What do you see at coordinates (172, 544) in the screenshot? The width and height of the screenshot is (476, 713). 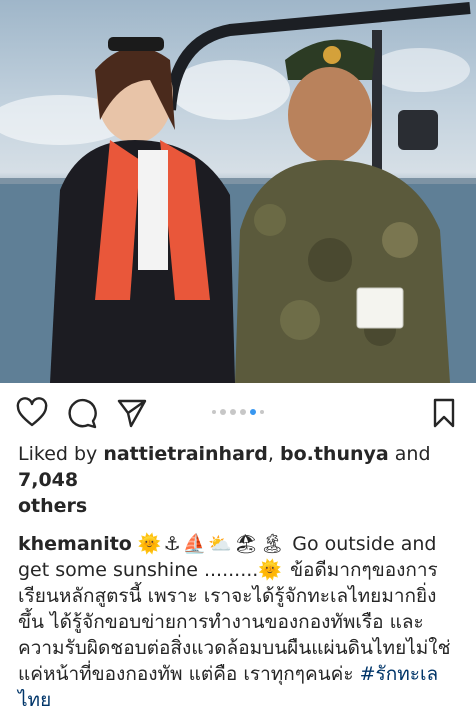 I see `anchor-emoji-icon: ⚓` at bounding box center [172, 544].